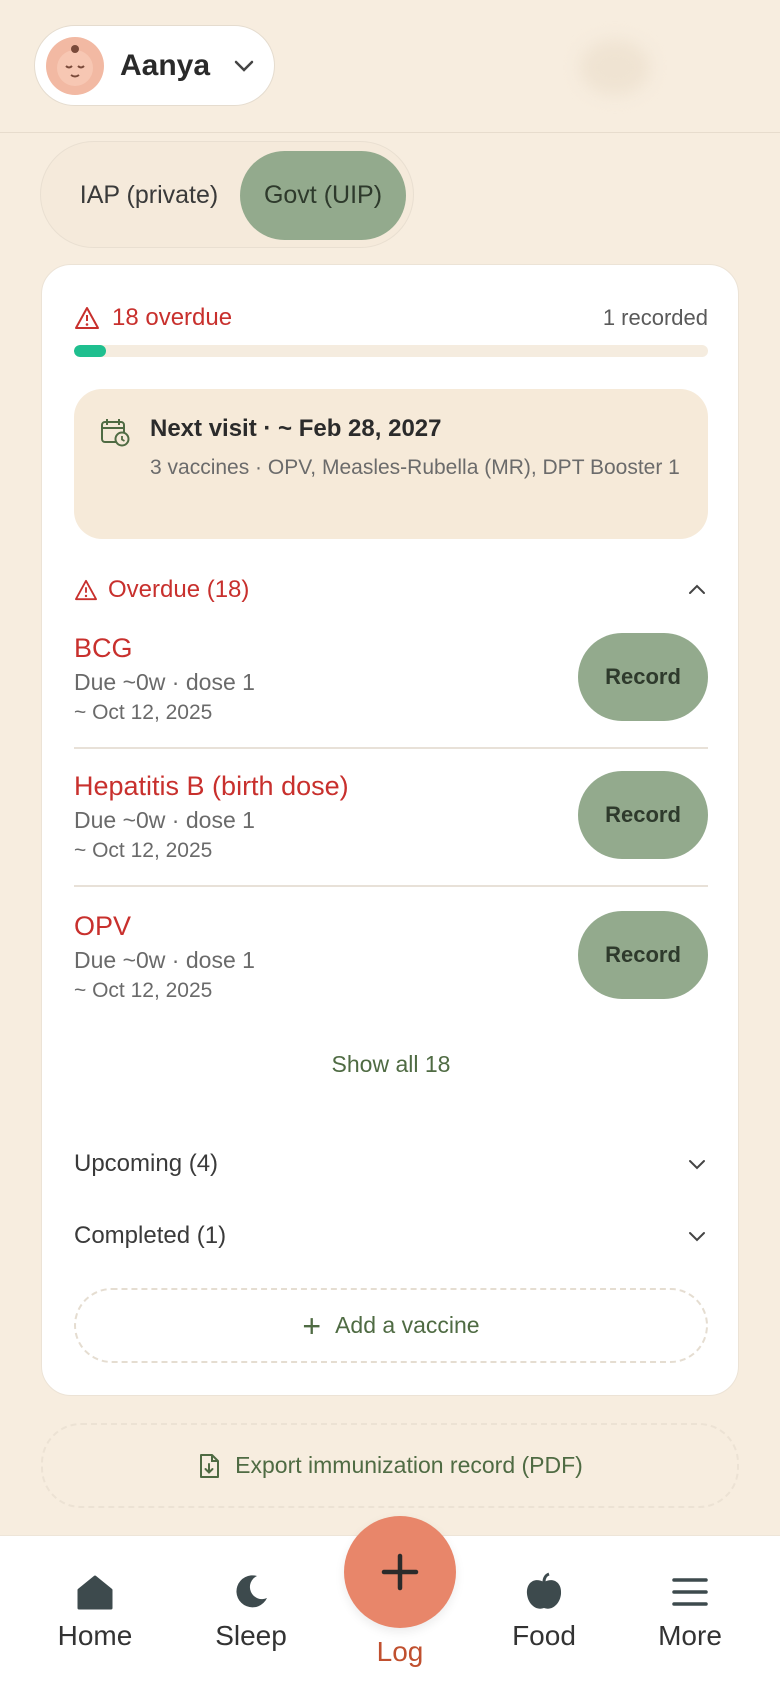 The image size is (780, 1688). Describe the element at coordinates (251, 1591) in the screenshot. I see `moon-icon` at that location.